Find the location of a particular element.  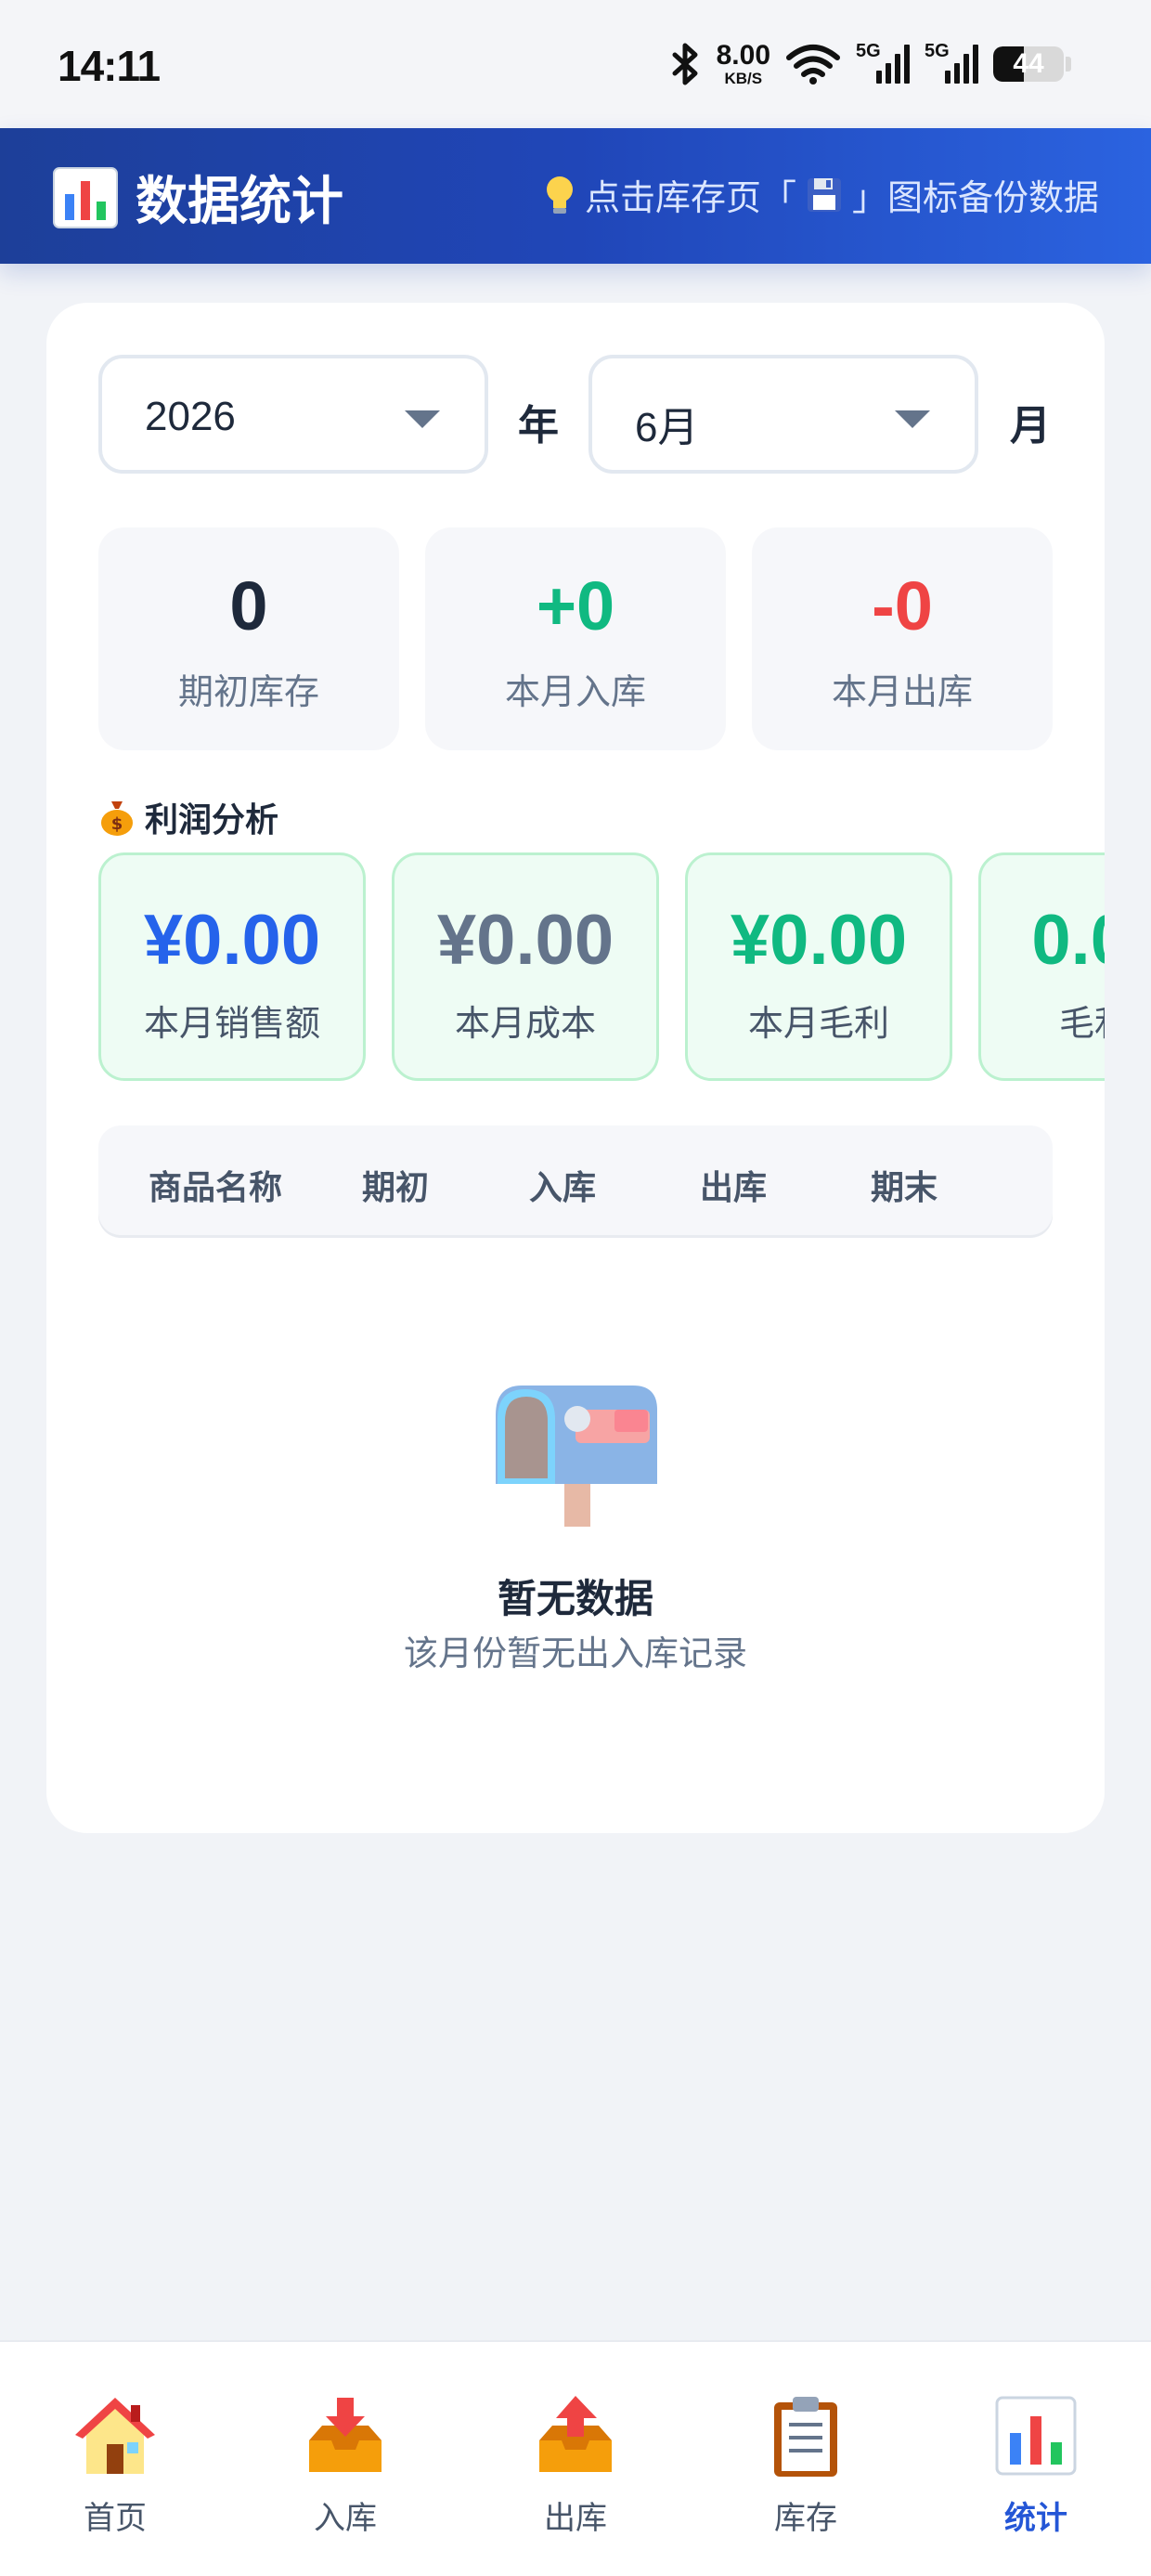

bottom-nav: 首页 入库 出库 库存 统计 is located at coordinates (575, 2458).